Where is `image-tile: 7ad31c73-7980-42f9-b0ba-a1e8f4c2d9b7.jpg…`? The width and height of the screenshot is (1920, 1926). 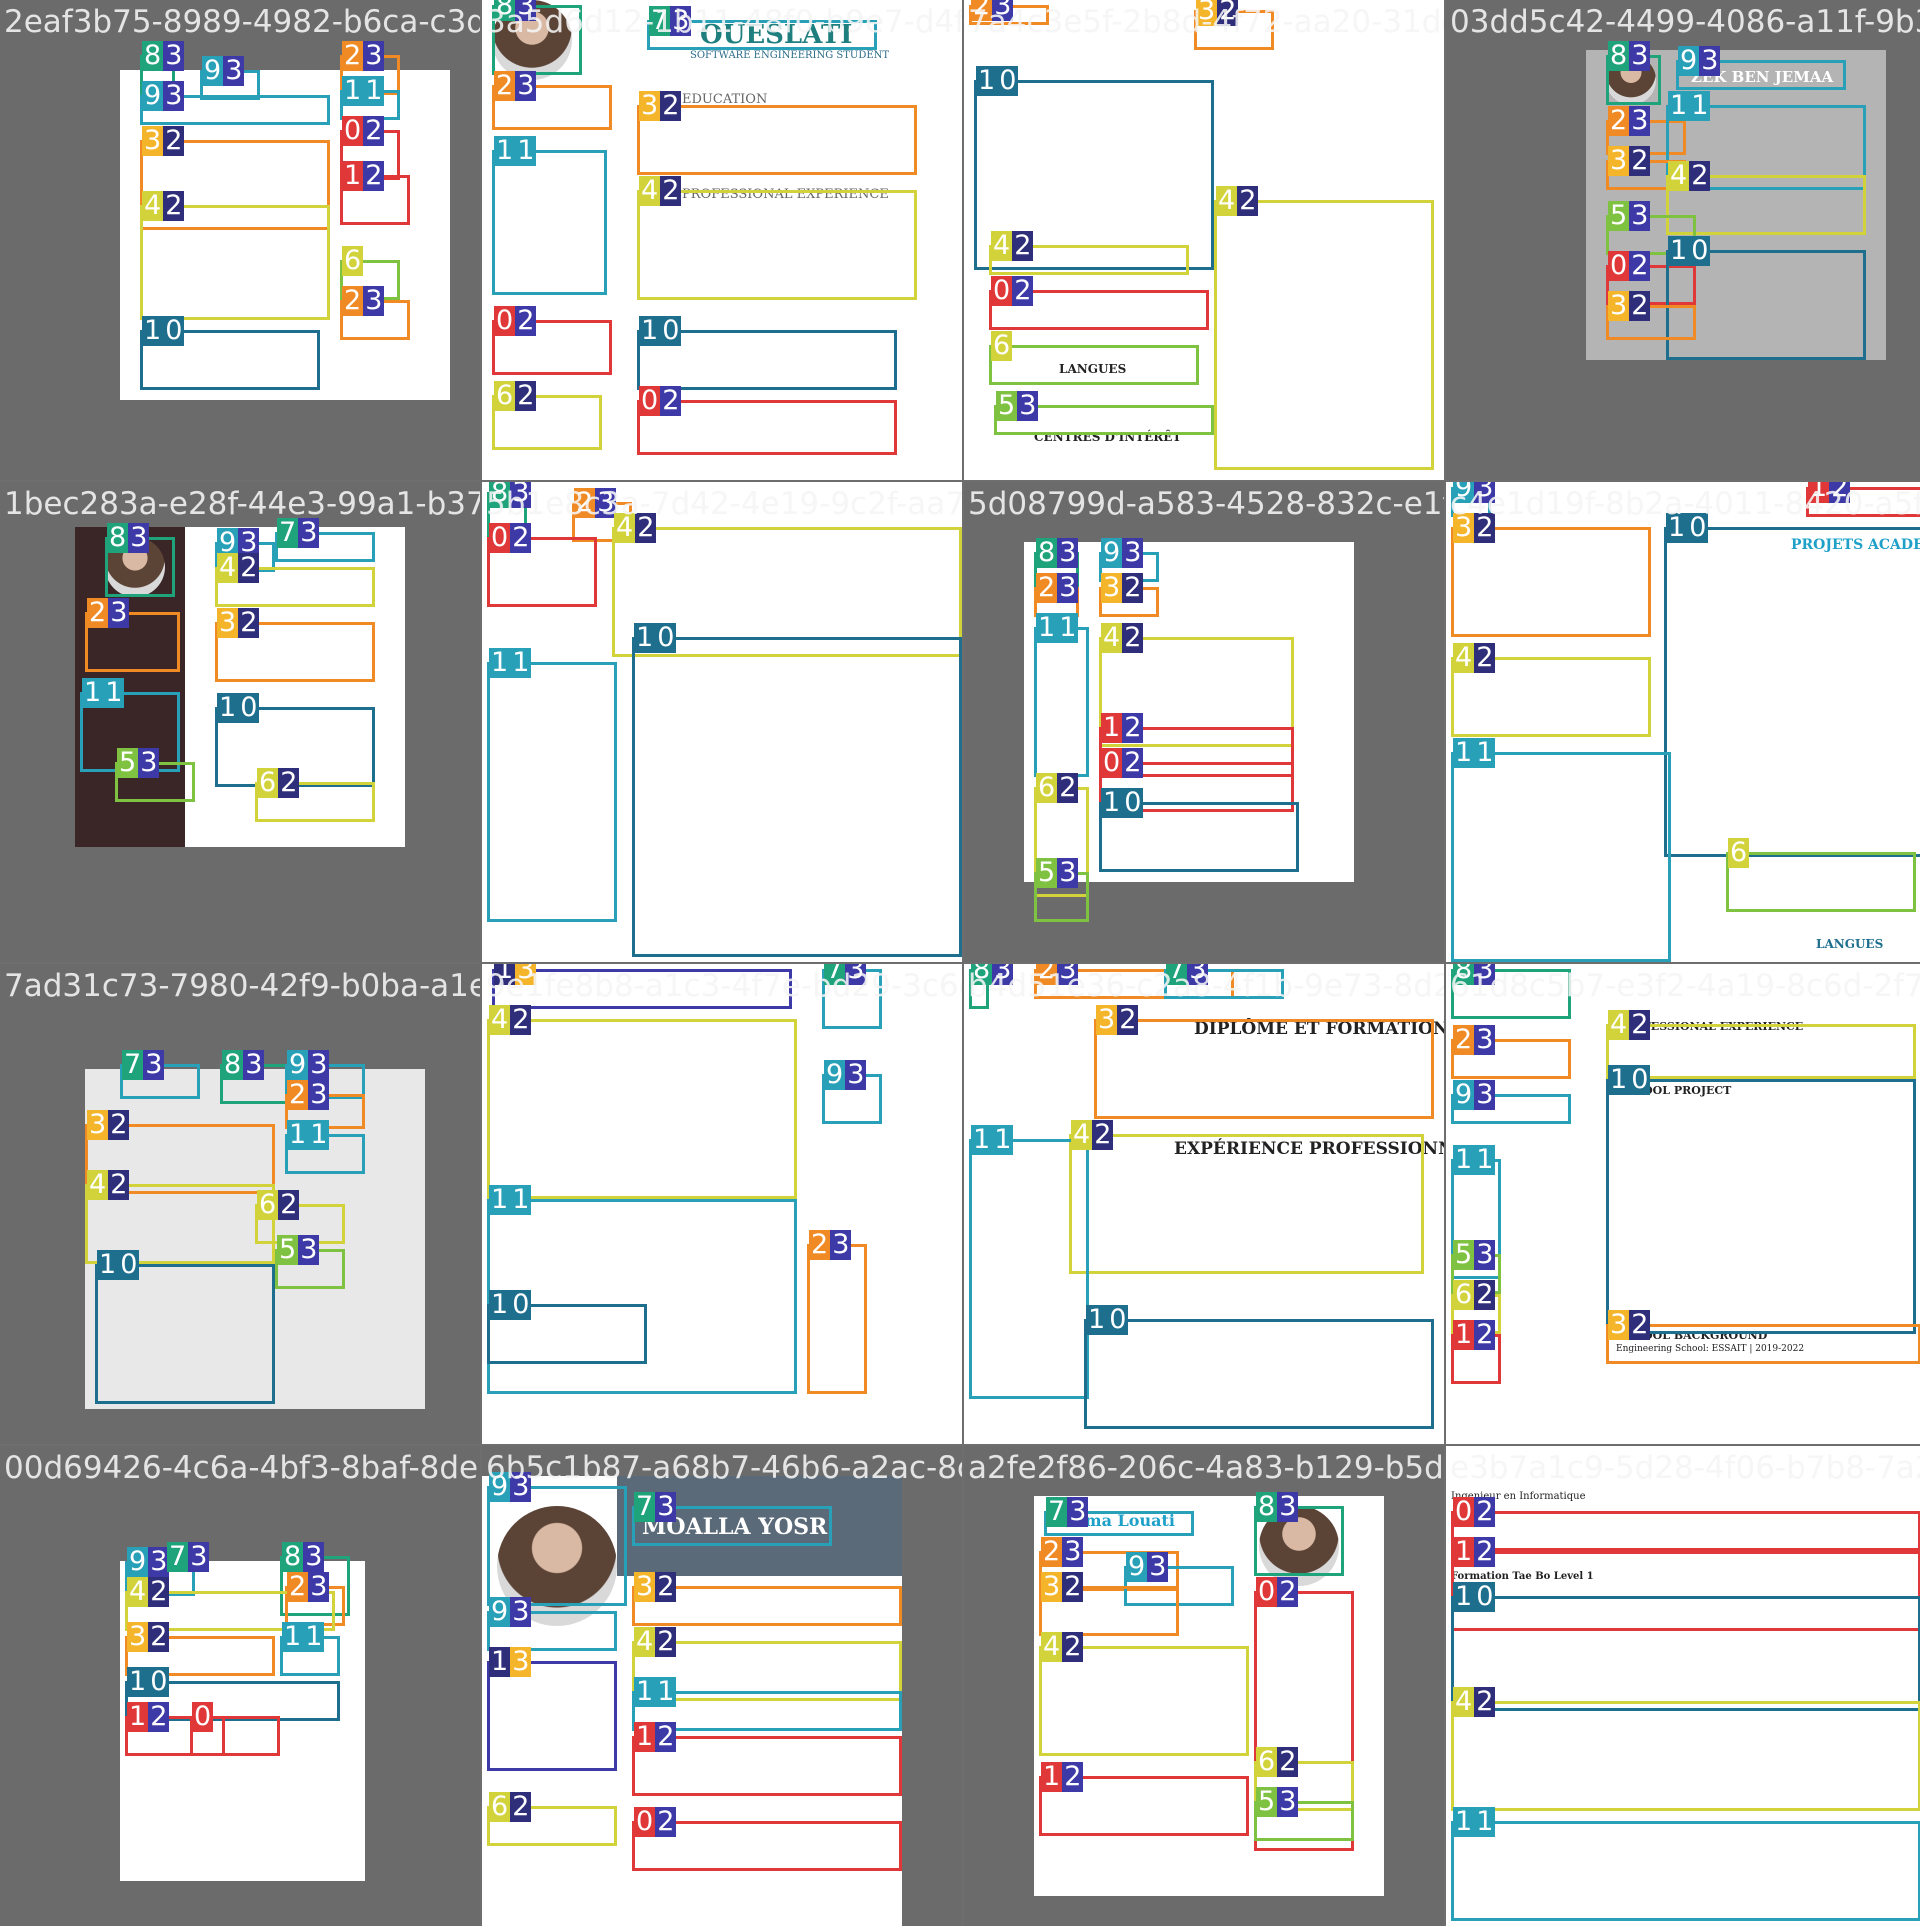
image-tile: 7ad31c73-7980-42f9-b0ba-a1e8f4c2d9b7.jpg… is located at coordinates (240, 1204).